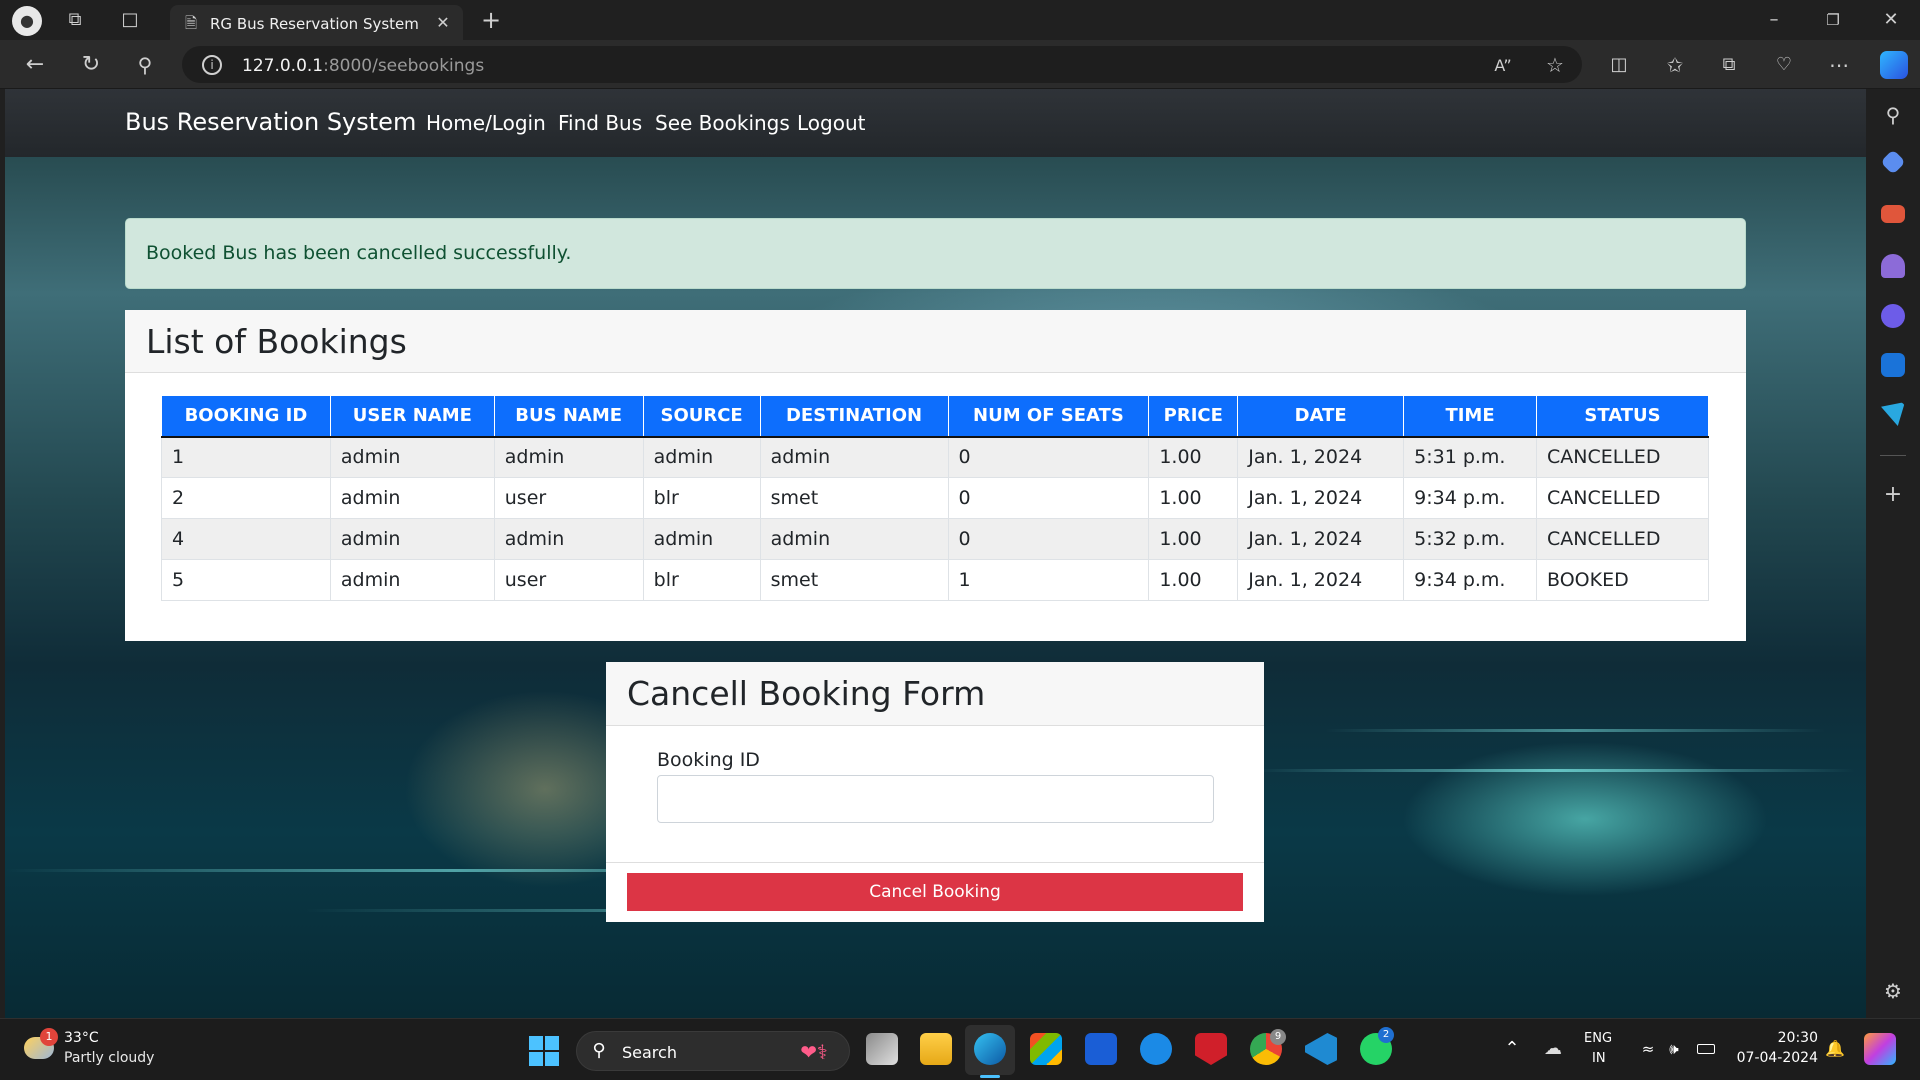 The width and height of the screenshot is (1920, 1080). I want to click on drop-icon, so click(1893, 414).